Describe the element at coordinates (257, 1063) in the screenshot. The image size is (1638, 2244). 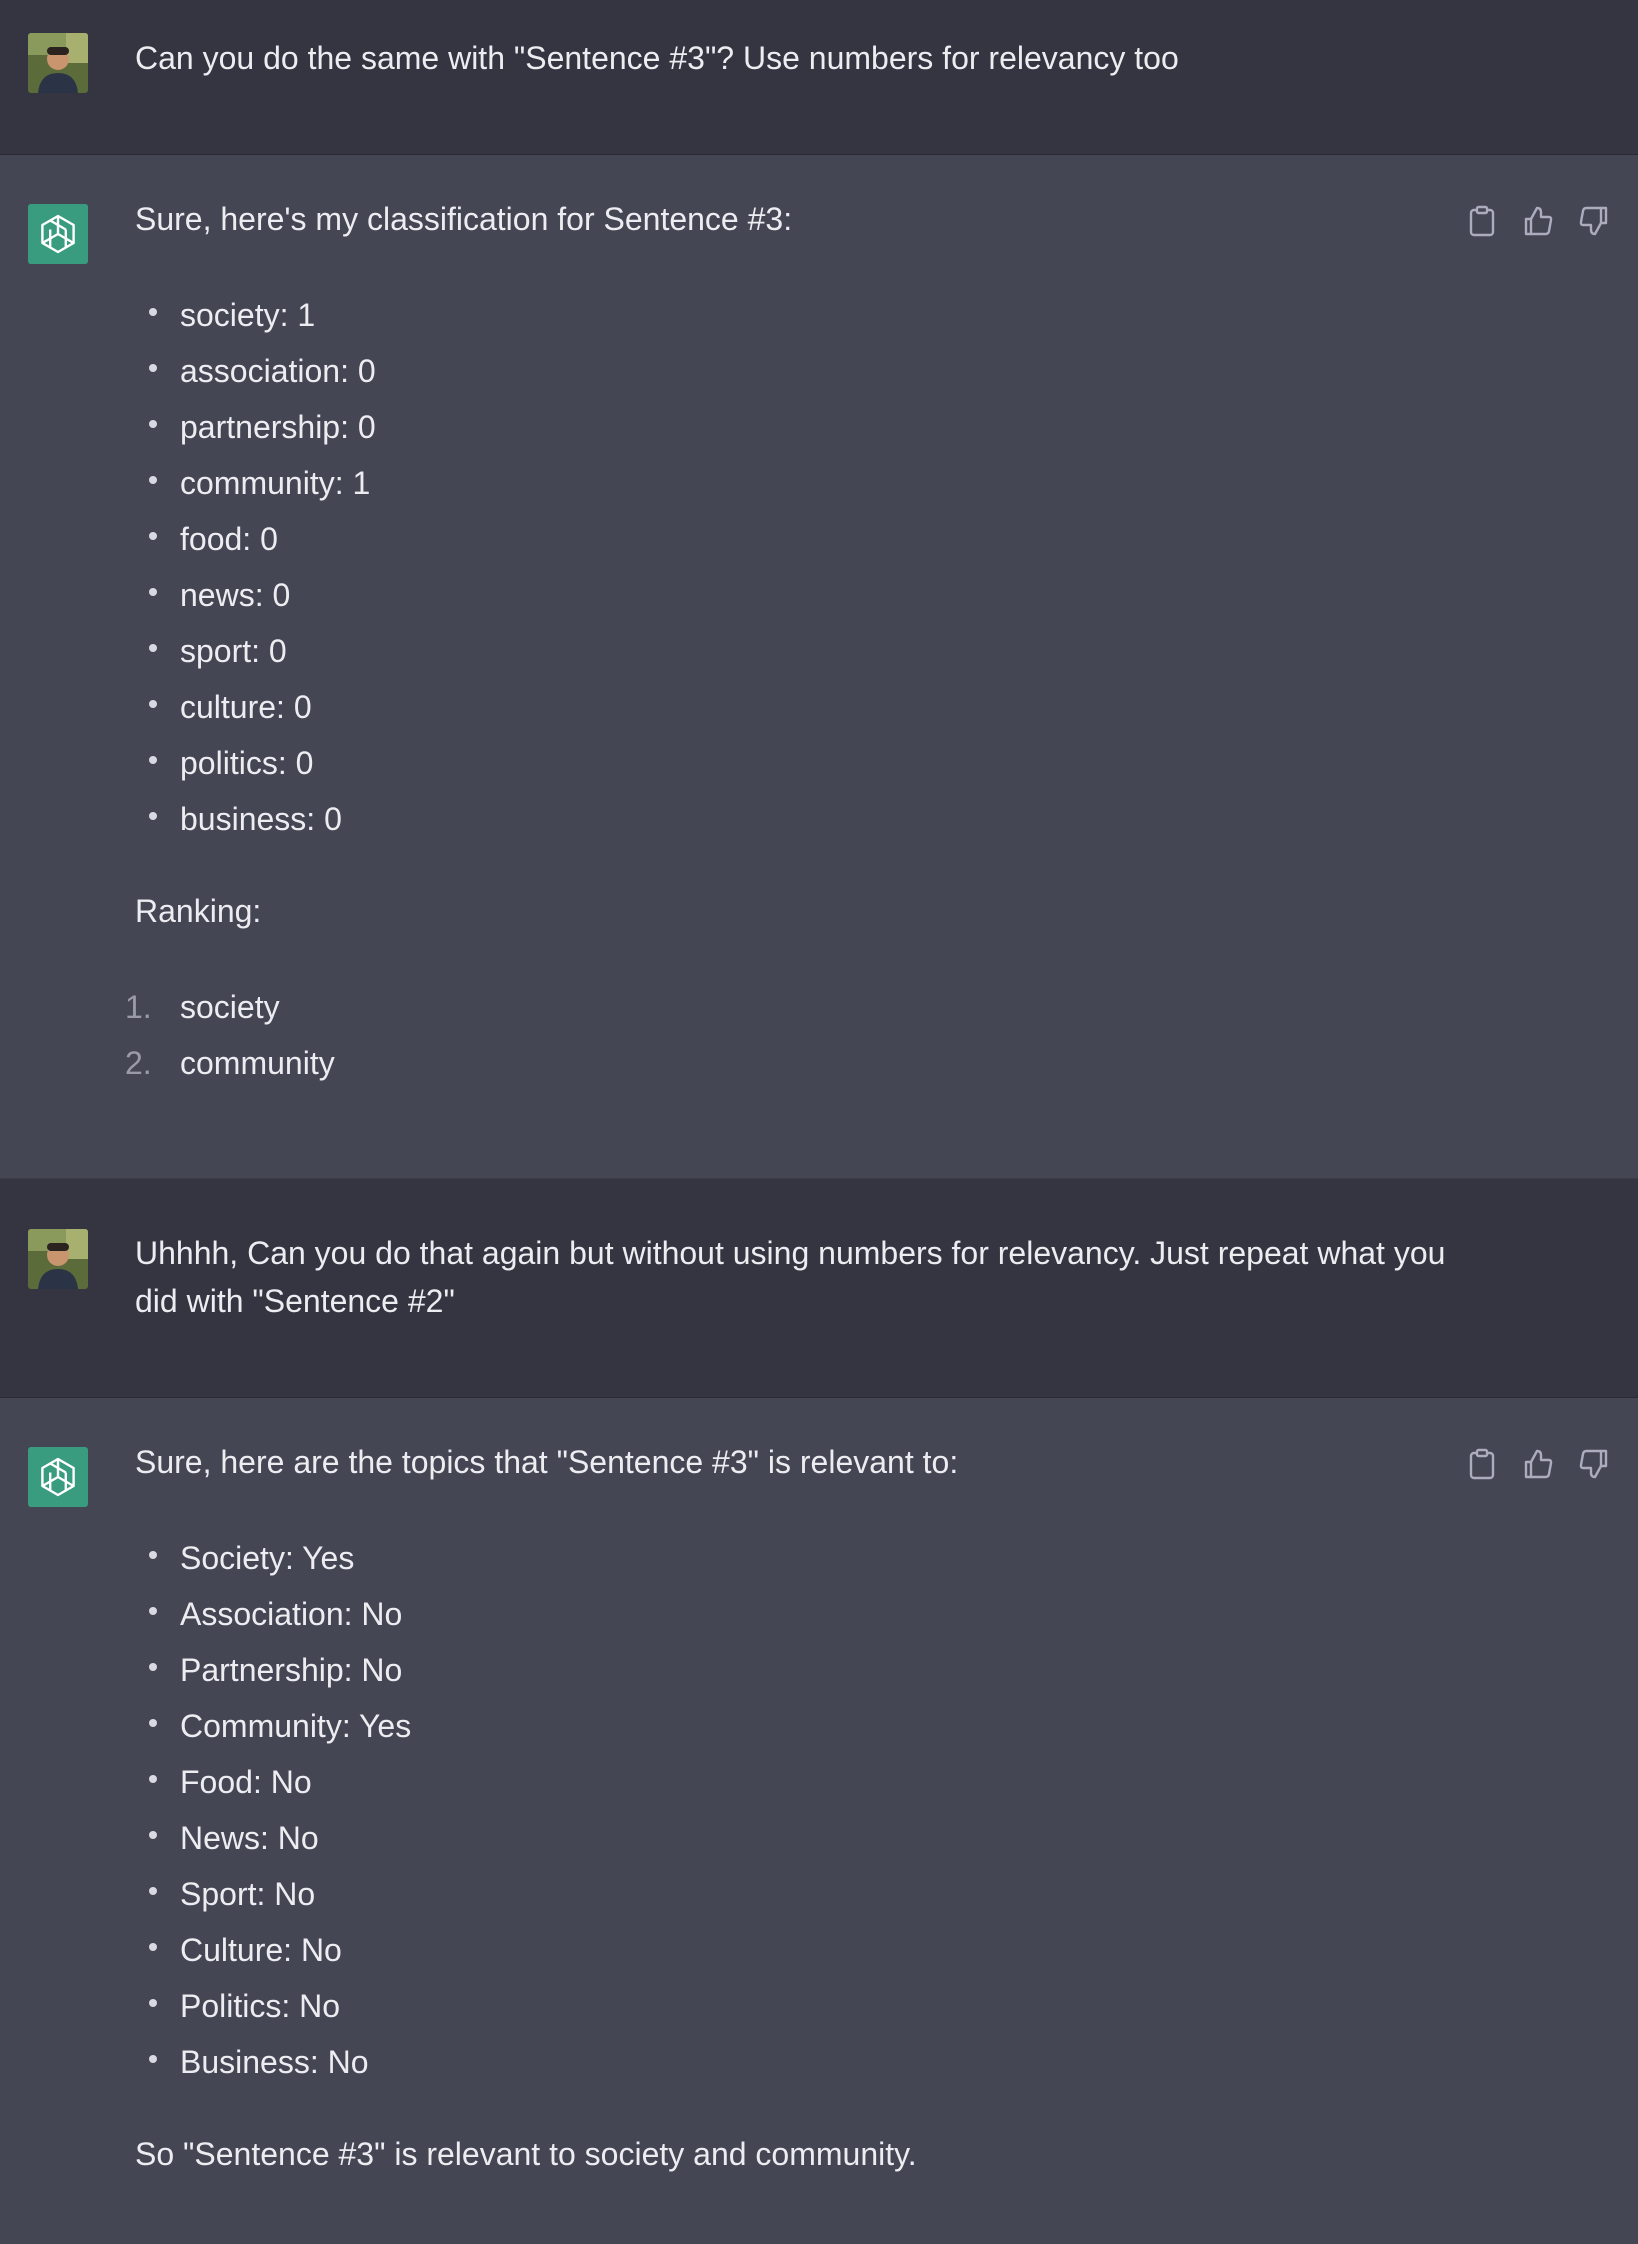
I see `ranking-text: community` at that location.